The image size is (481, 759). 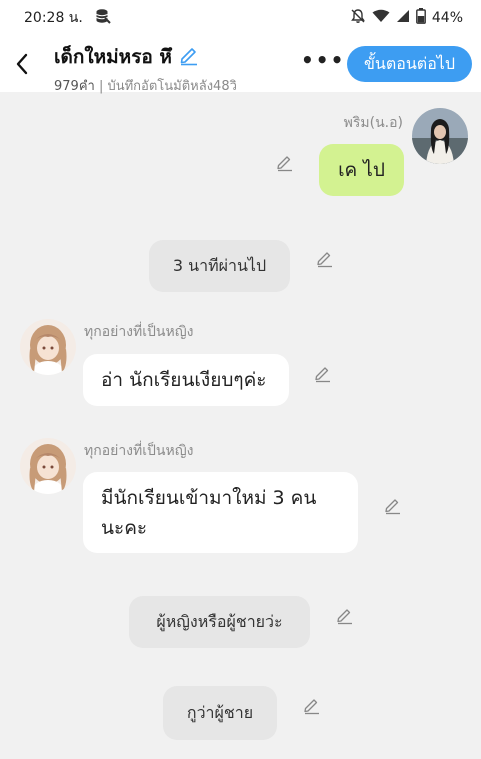 What do you see at coordinates (189, 57) in the screenshot?
I see `edit-title-pencil-icon` at bounding box center [189, 57].